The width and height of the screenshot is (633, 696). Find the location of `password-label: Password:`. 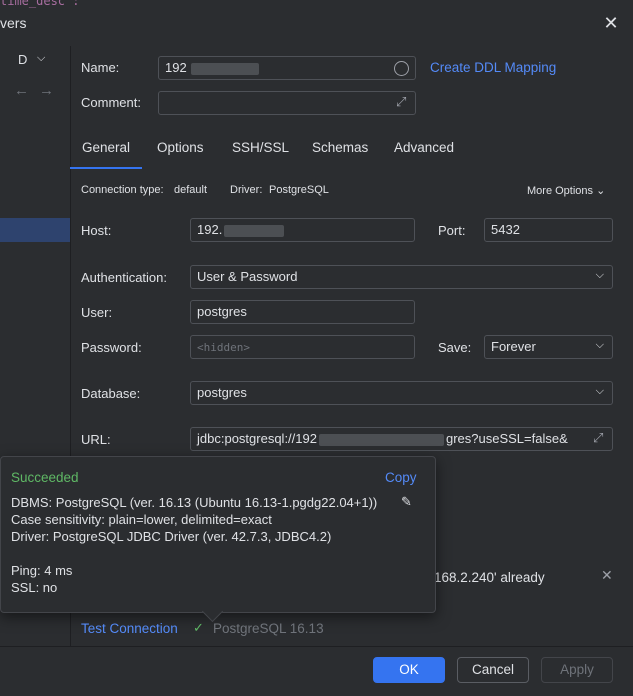

password-label: Password: is located at coordinates (111, 347).